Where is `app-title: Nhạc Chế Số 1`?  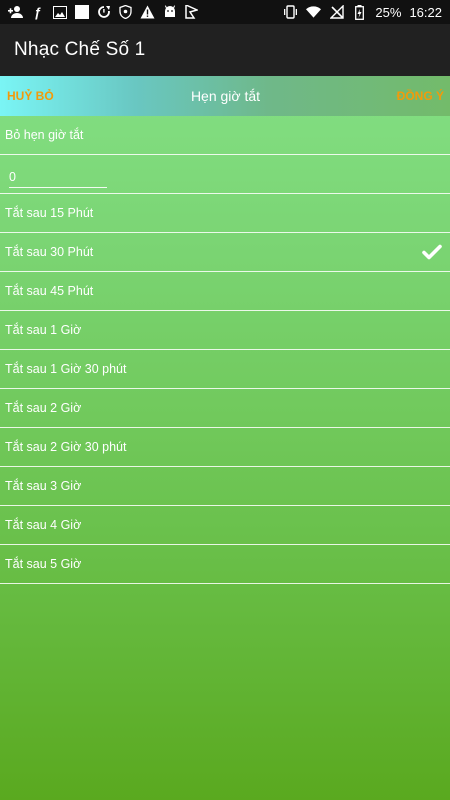 app-title: Nhạc Chế Số 1 is located at coordinates (80, 49).